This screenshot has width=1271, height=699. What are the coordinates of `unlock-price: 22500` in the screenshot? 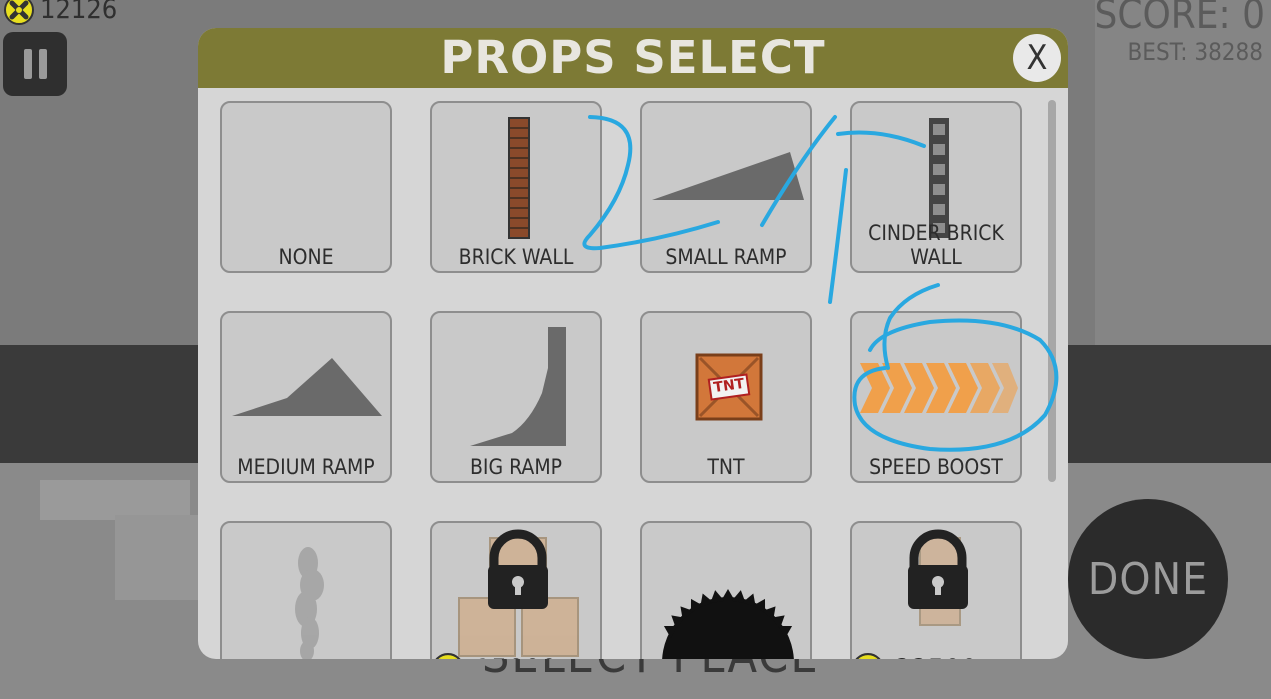 It's located at (936, 656).